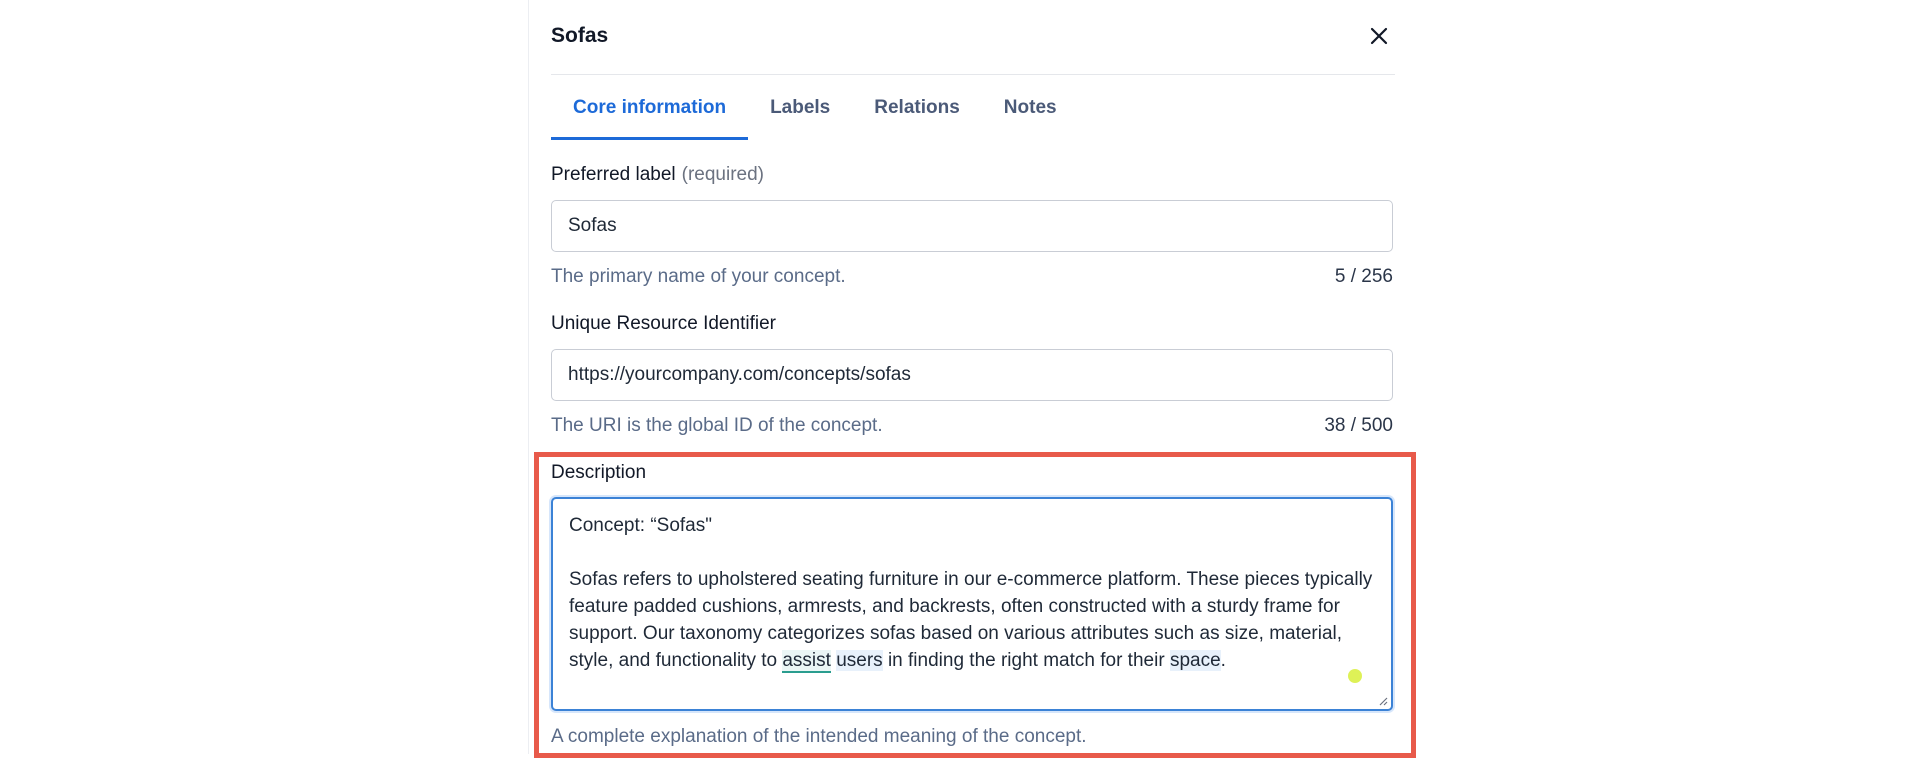 The width and height of the screenshot is (1920, 758). Describe the element at coordinates (800, 107) in the screenshot. I see `tab-labels: Labels` at that location.